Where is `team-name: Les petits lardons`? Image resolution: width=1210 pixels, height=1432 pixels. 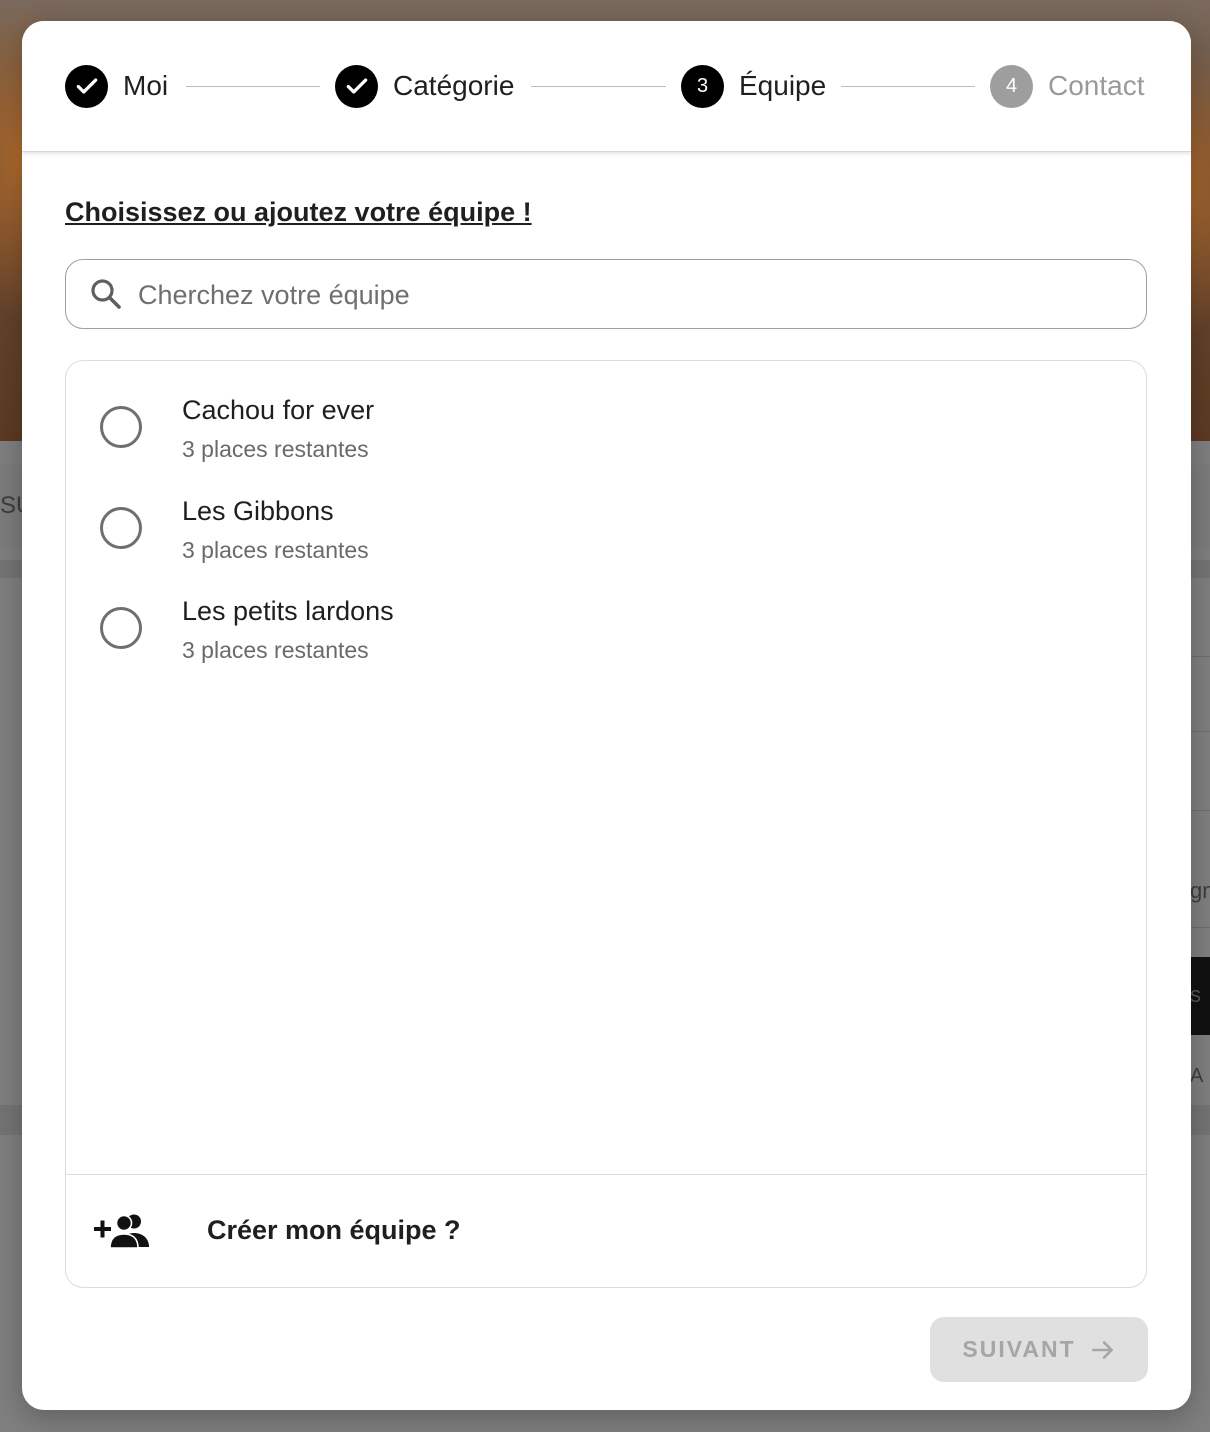 team-name: Les petits lardons is located at coordinates (288, 611).